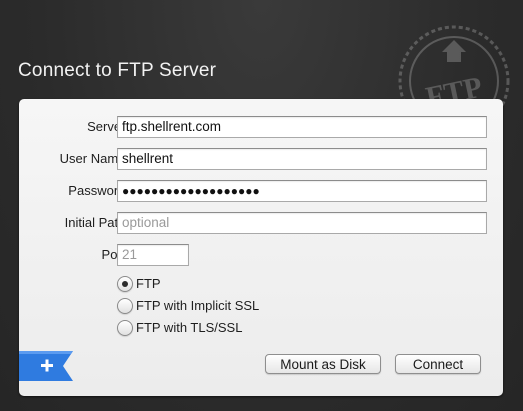 This screenshot has height=411, width=523. Describe the element at coordinates (302, 191) in the screenshot. I see `password-input: ●●●●●●●●●●●●●●●●●●●` at that location.